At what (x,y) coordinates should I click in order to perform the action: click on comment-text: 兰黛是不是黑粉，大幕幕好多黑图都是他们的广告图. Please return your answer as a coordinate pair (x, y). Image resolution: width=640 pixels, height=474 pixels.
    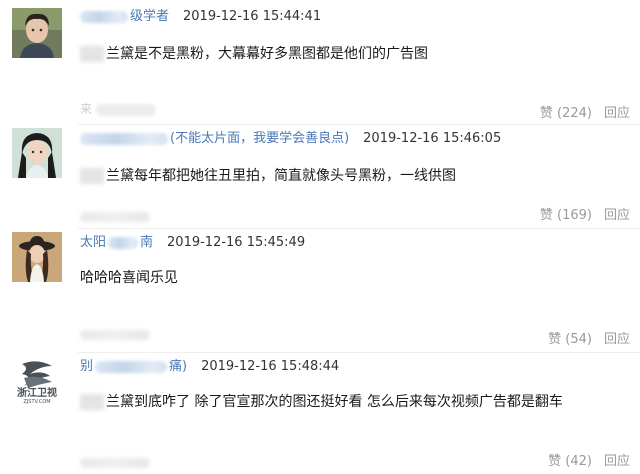
    Looking at the image, I should click on (254, 54).